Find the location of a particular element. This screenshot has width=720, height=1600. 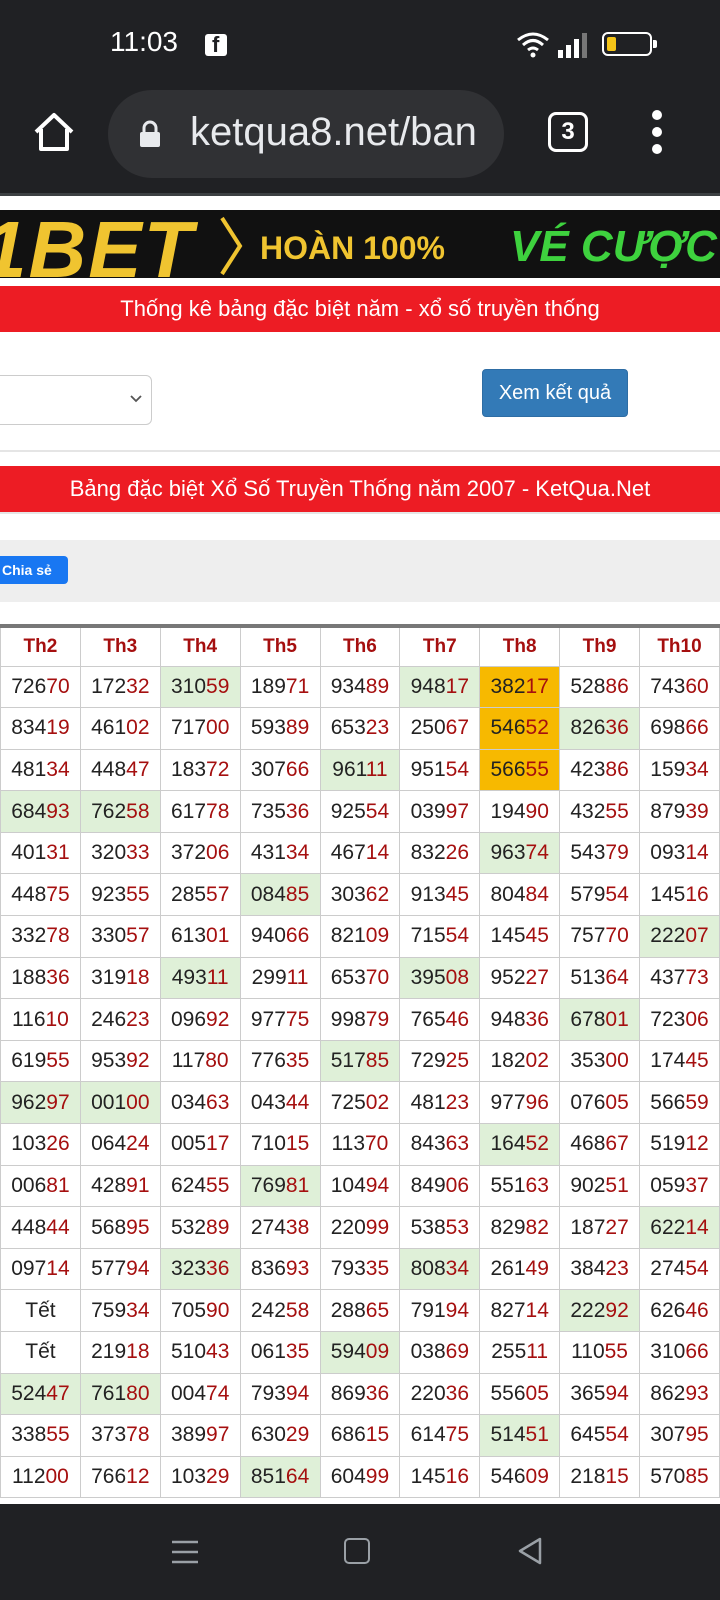

number-head: 172 is located at coordinates (109, 686).